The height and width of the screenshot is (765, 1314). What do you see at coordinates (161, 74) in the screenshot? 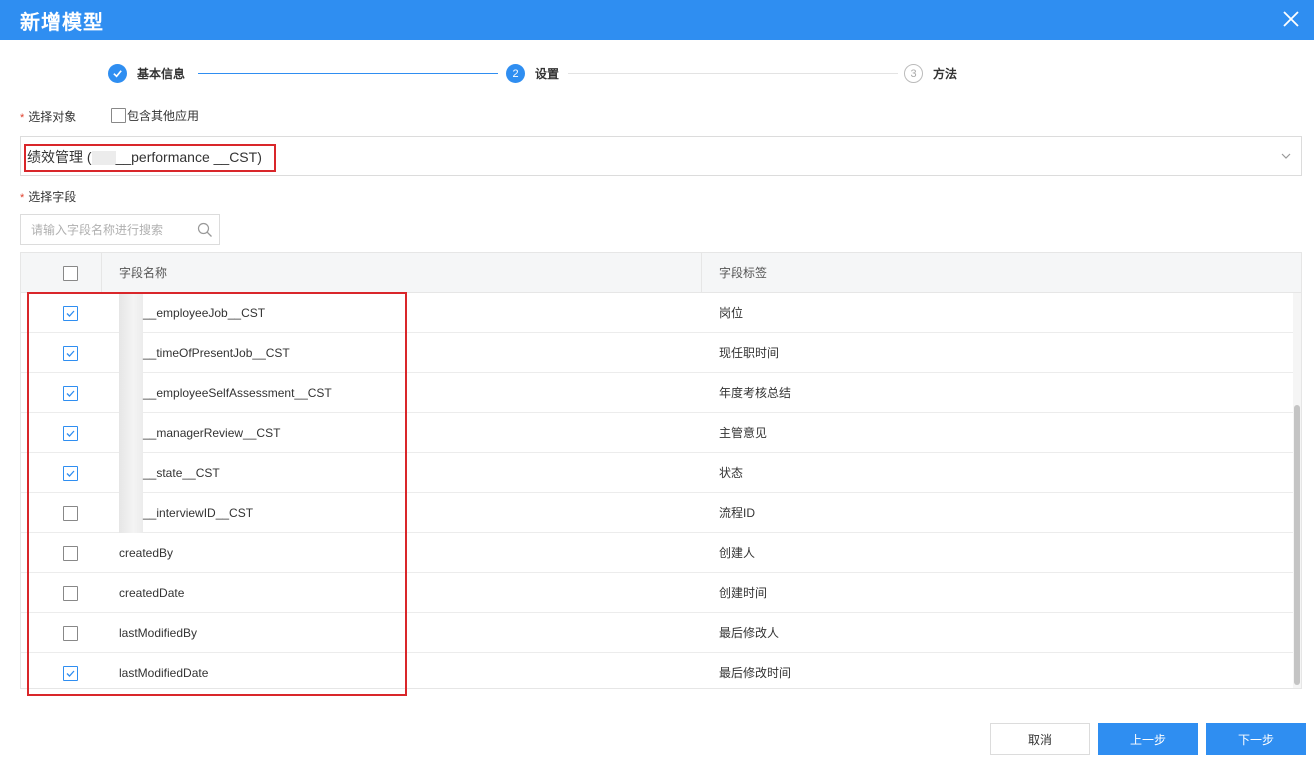
I see `step-label: 基本信息` at bounding box center [161, 74].